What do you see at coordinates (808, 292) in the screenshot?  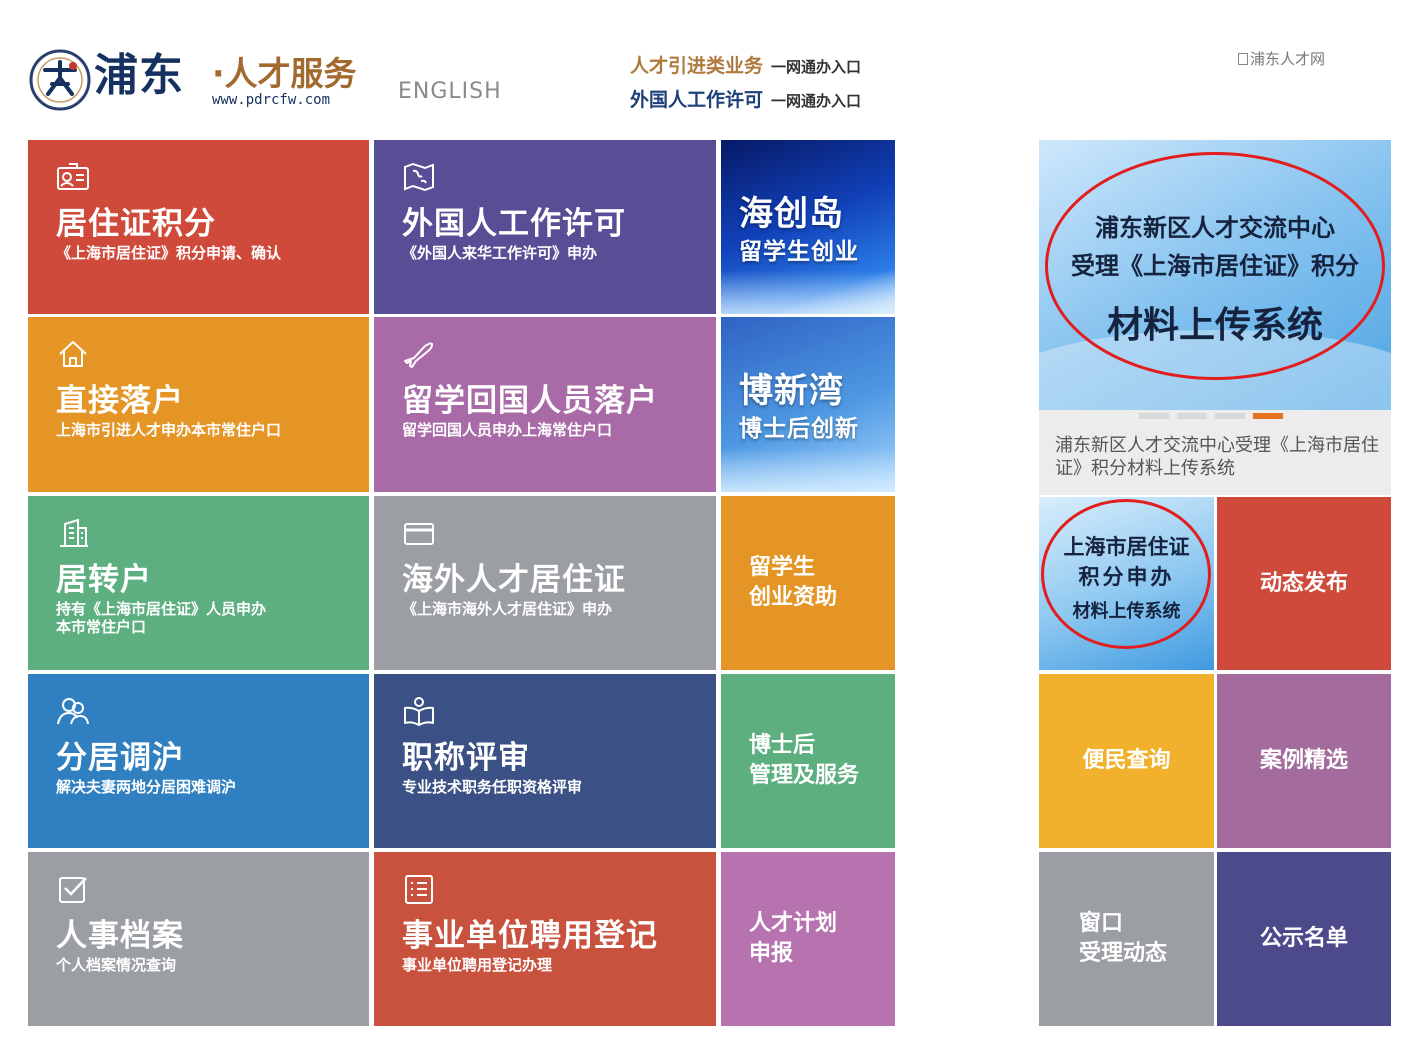 I see `banner-skyline-glow` at bounding box center [808, 292].